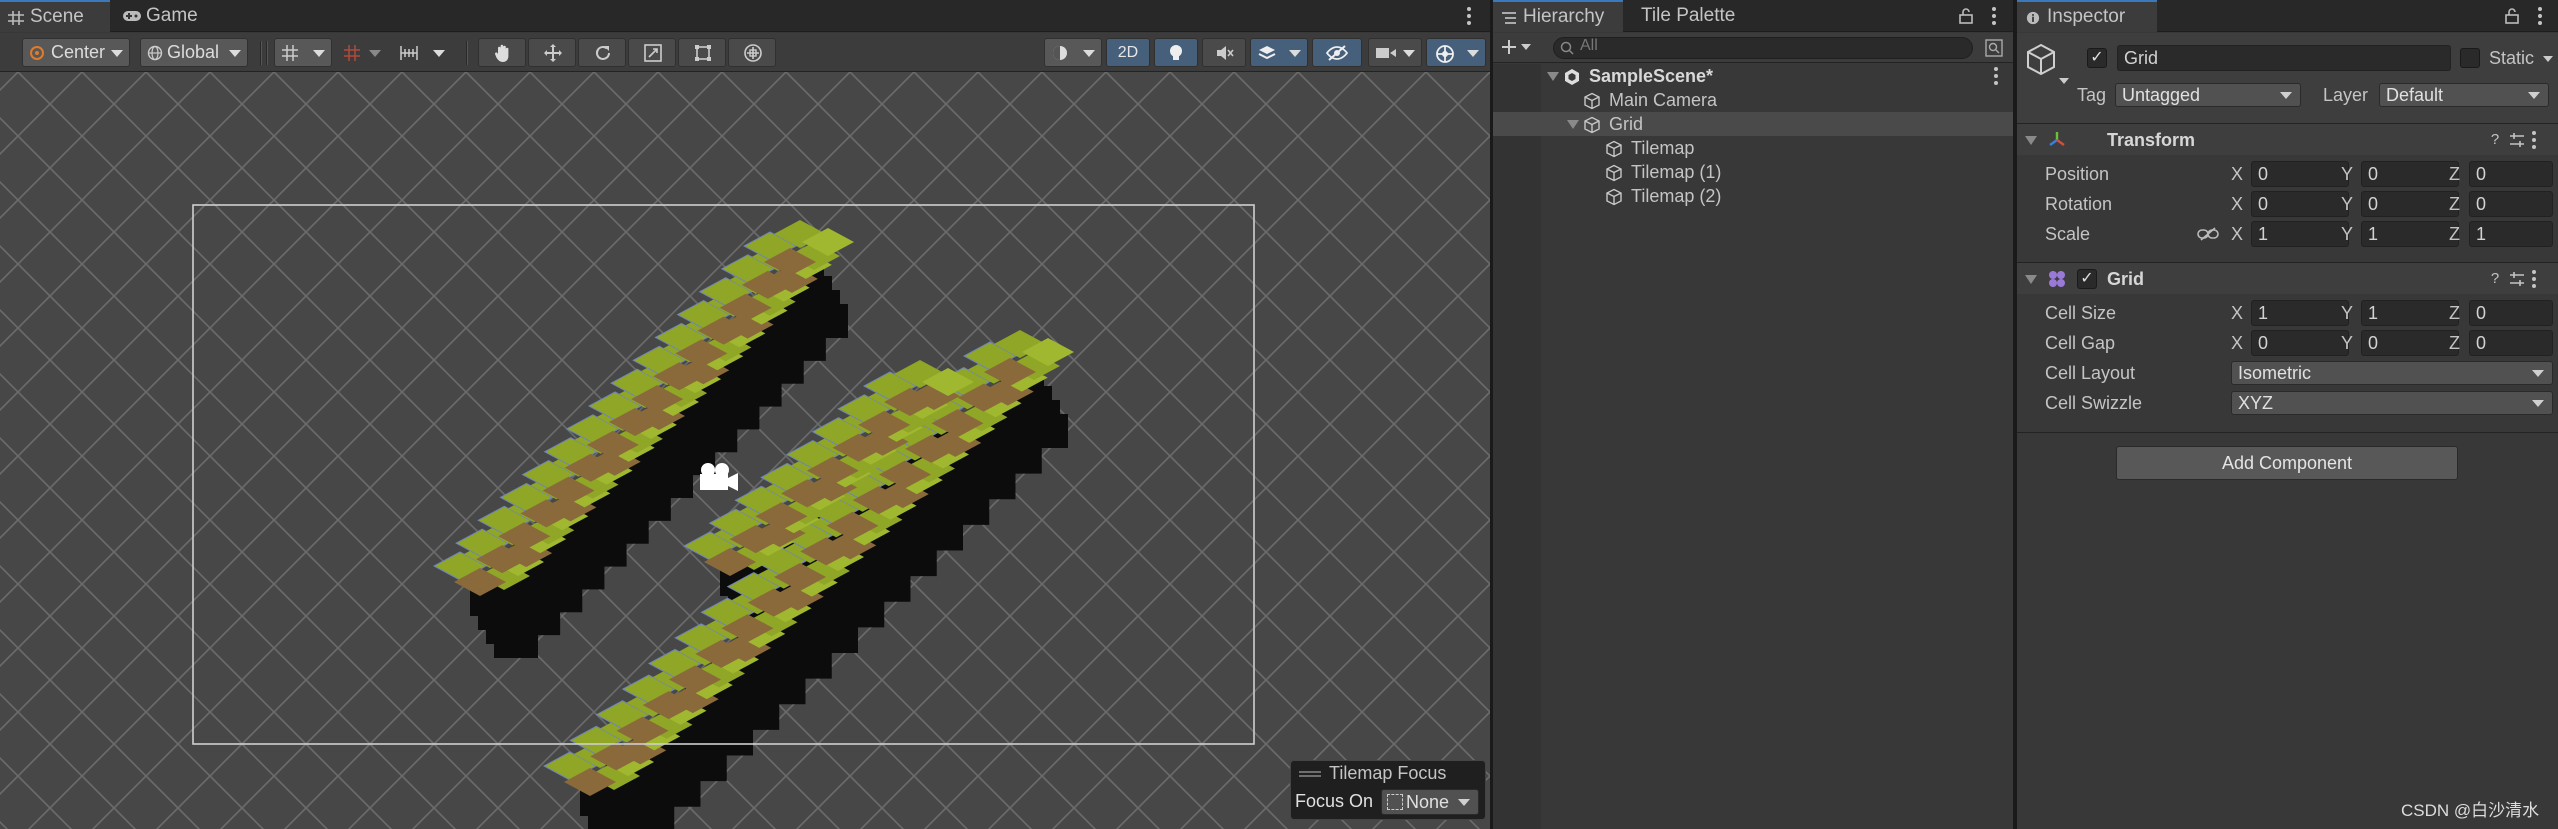 The image size is (2558, 829). Describe the element at coordinates (552, 52) in the screenshot. I see `move-tool-button` at that location.